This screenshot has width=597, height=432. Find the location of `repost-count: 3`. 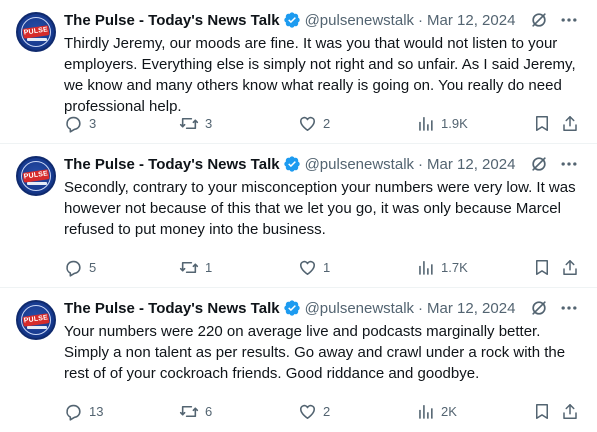

repost-count: 3 is located at coordinates (209, 123).